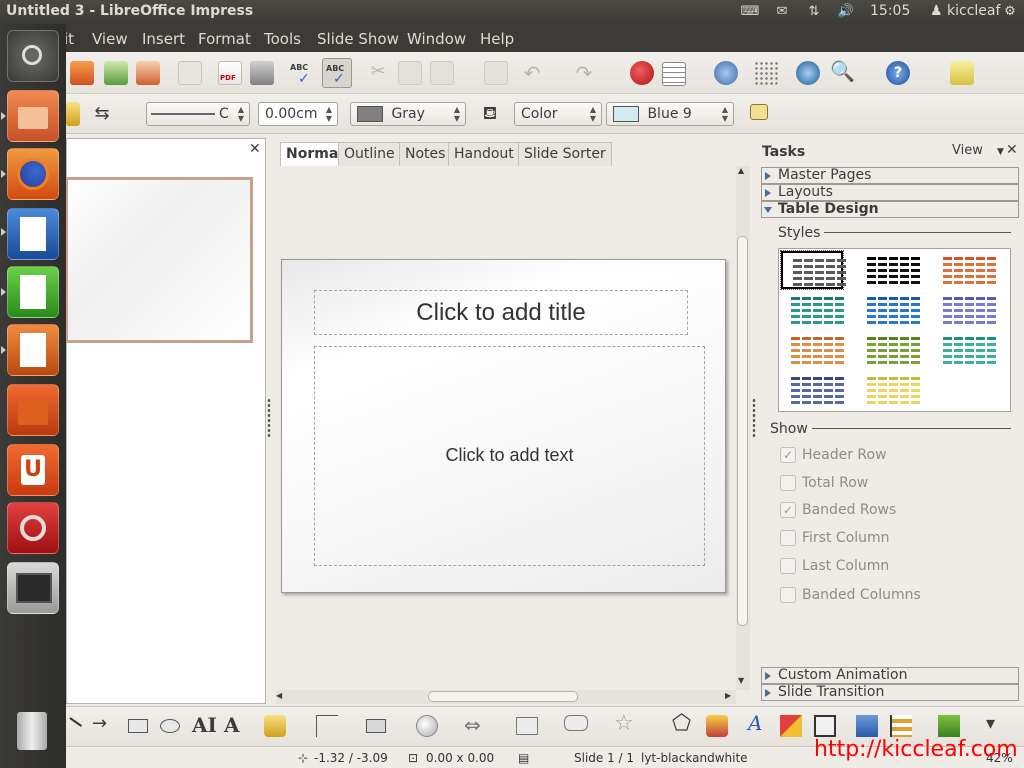  What do you see at coordinates (378, 73) in the screenshot?
I see `cut-icon: ✂` at bounding box center [378, 73].